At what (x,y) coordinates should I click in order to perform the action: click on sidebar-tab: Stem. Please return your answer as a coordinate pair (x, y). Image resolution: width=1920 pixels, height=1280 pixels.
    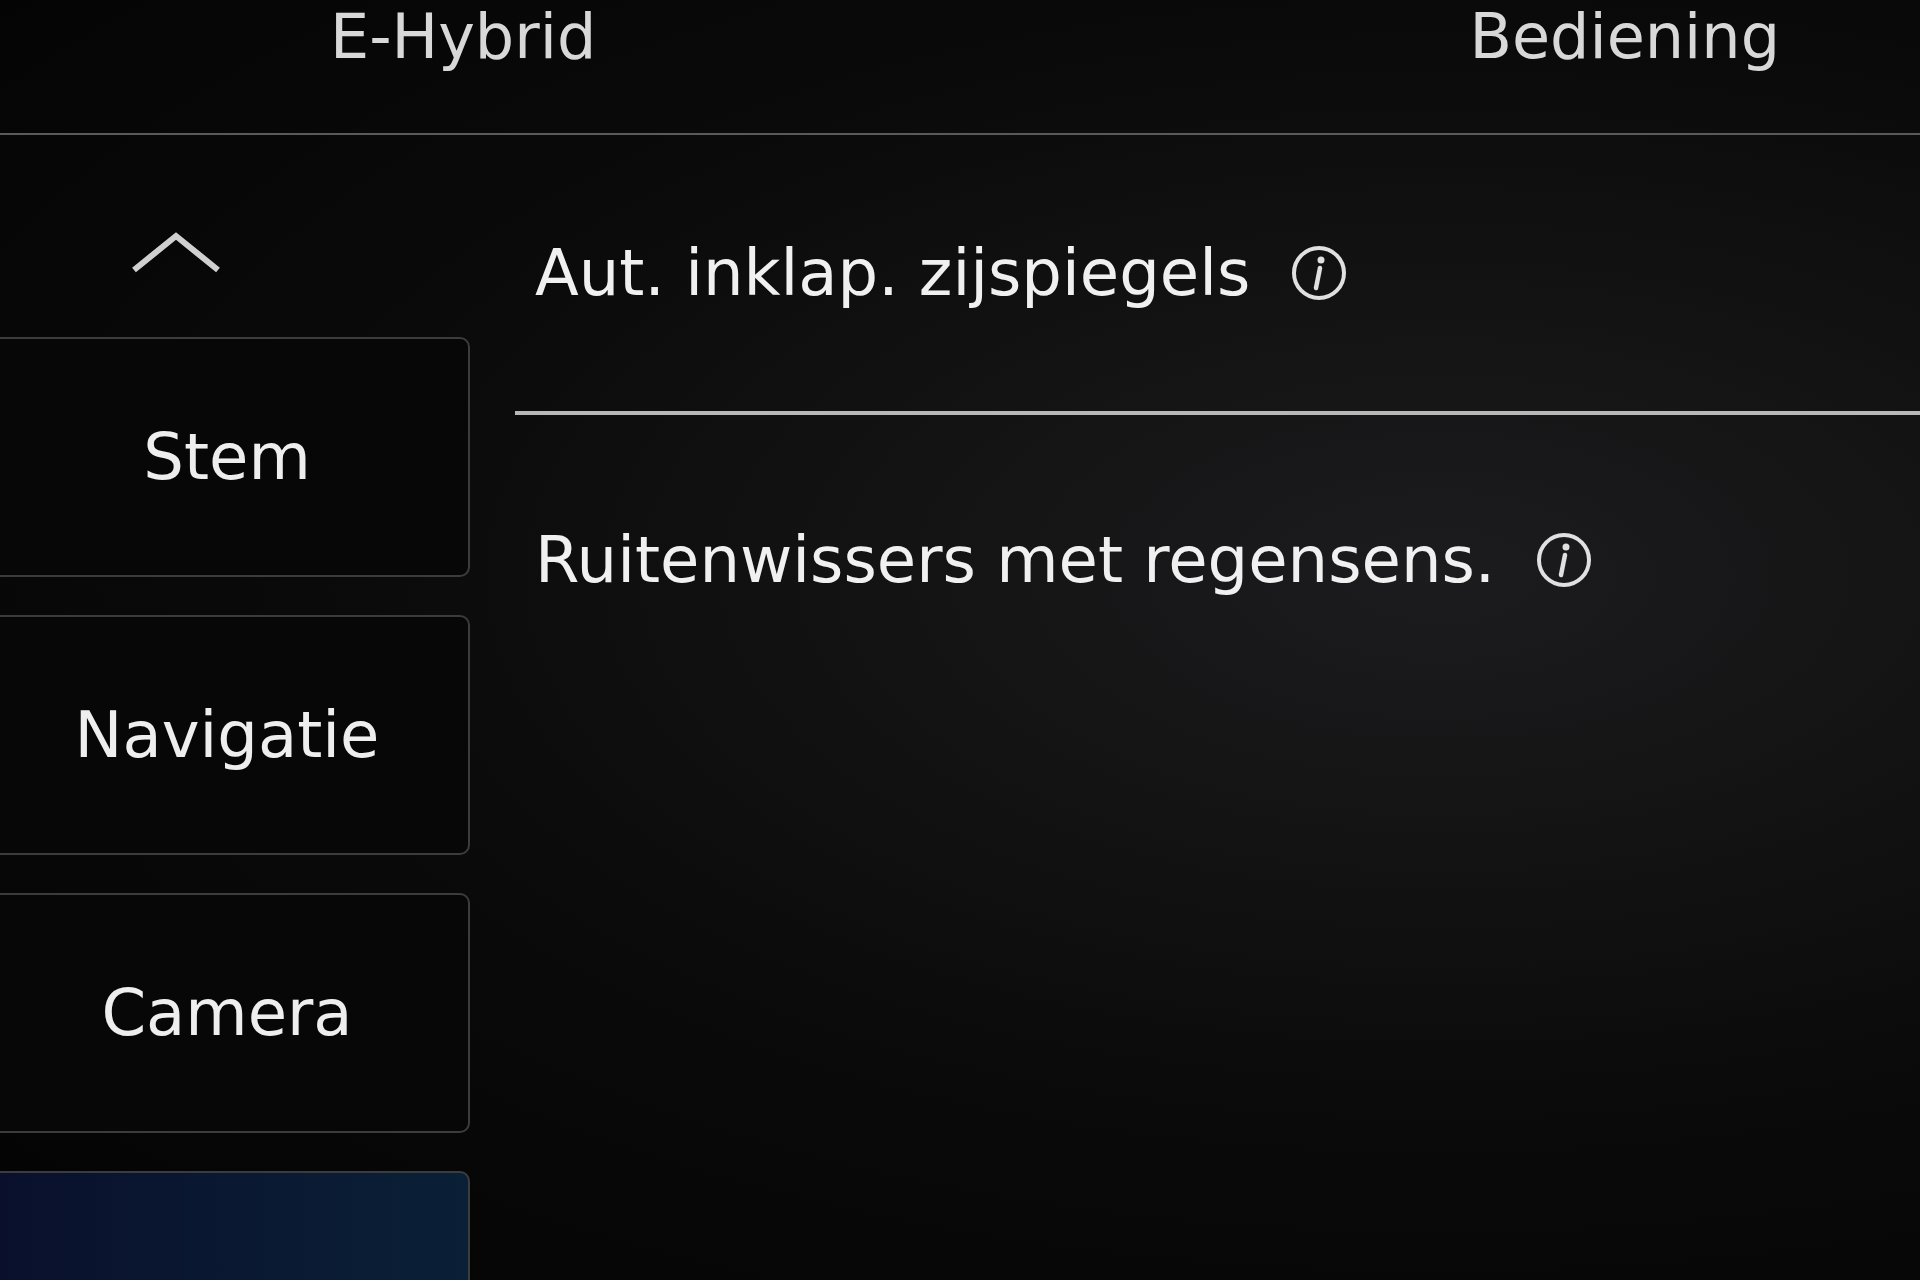
    Looking at the image, I should click on (235, 457).